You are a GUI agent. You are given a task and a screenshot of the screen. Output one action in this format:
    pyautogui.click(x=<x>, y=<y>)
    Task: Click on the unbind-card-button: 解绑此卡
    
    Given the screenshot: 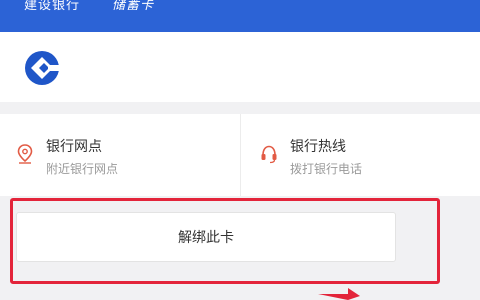 What is the action you would take?
    pyautogui.click(x=206, y=237)
    